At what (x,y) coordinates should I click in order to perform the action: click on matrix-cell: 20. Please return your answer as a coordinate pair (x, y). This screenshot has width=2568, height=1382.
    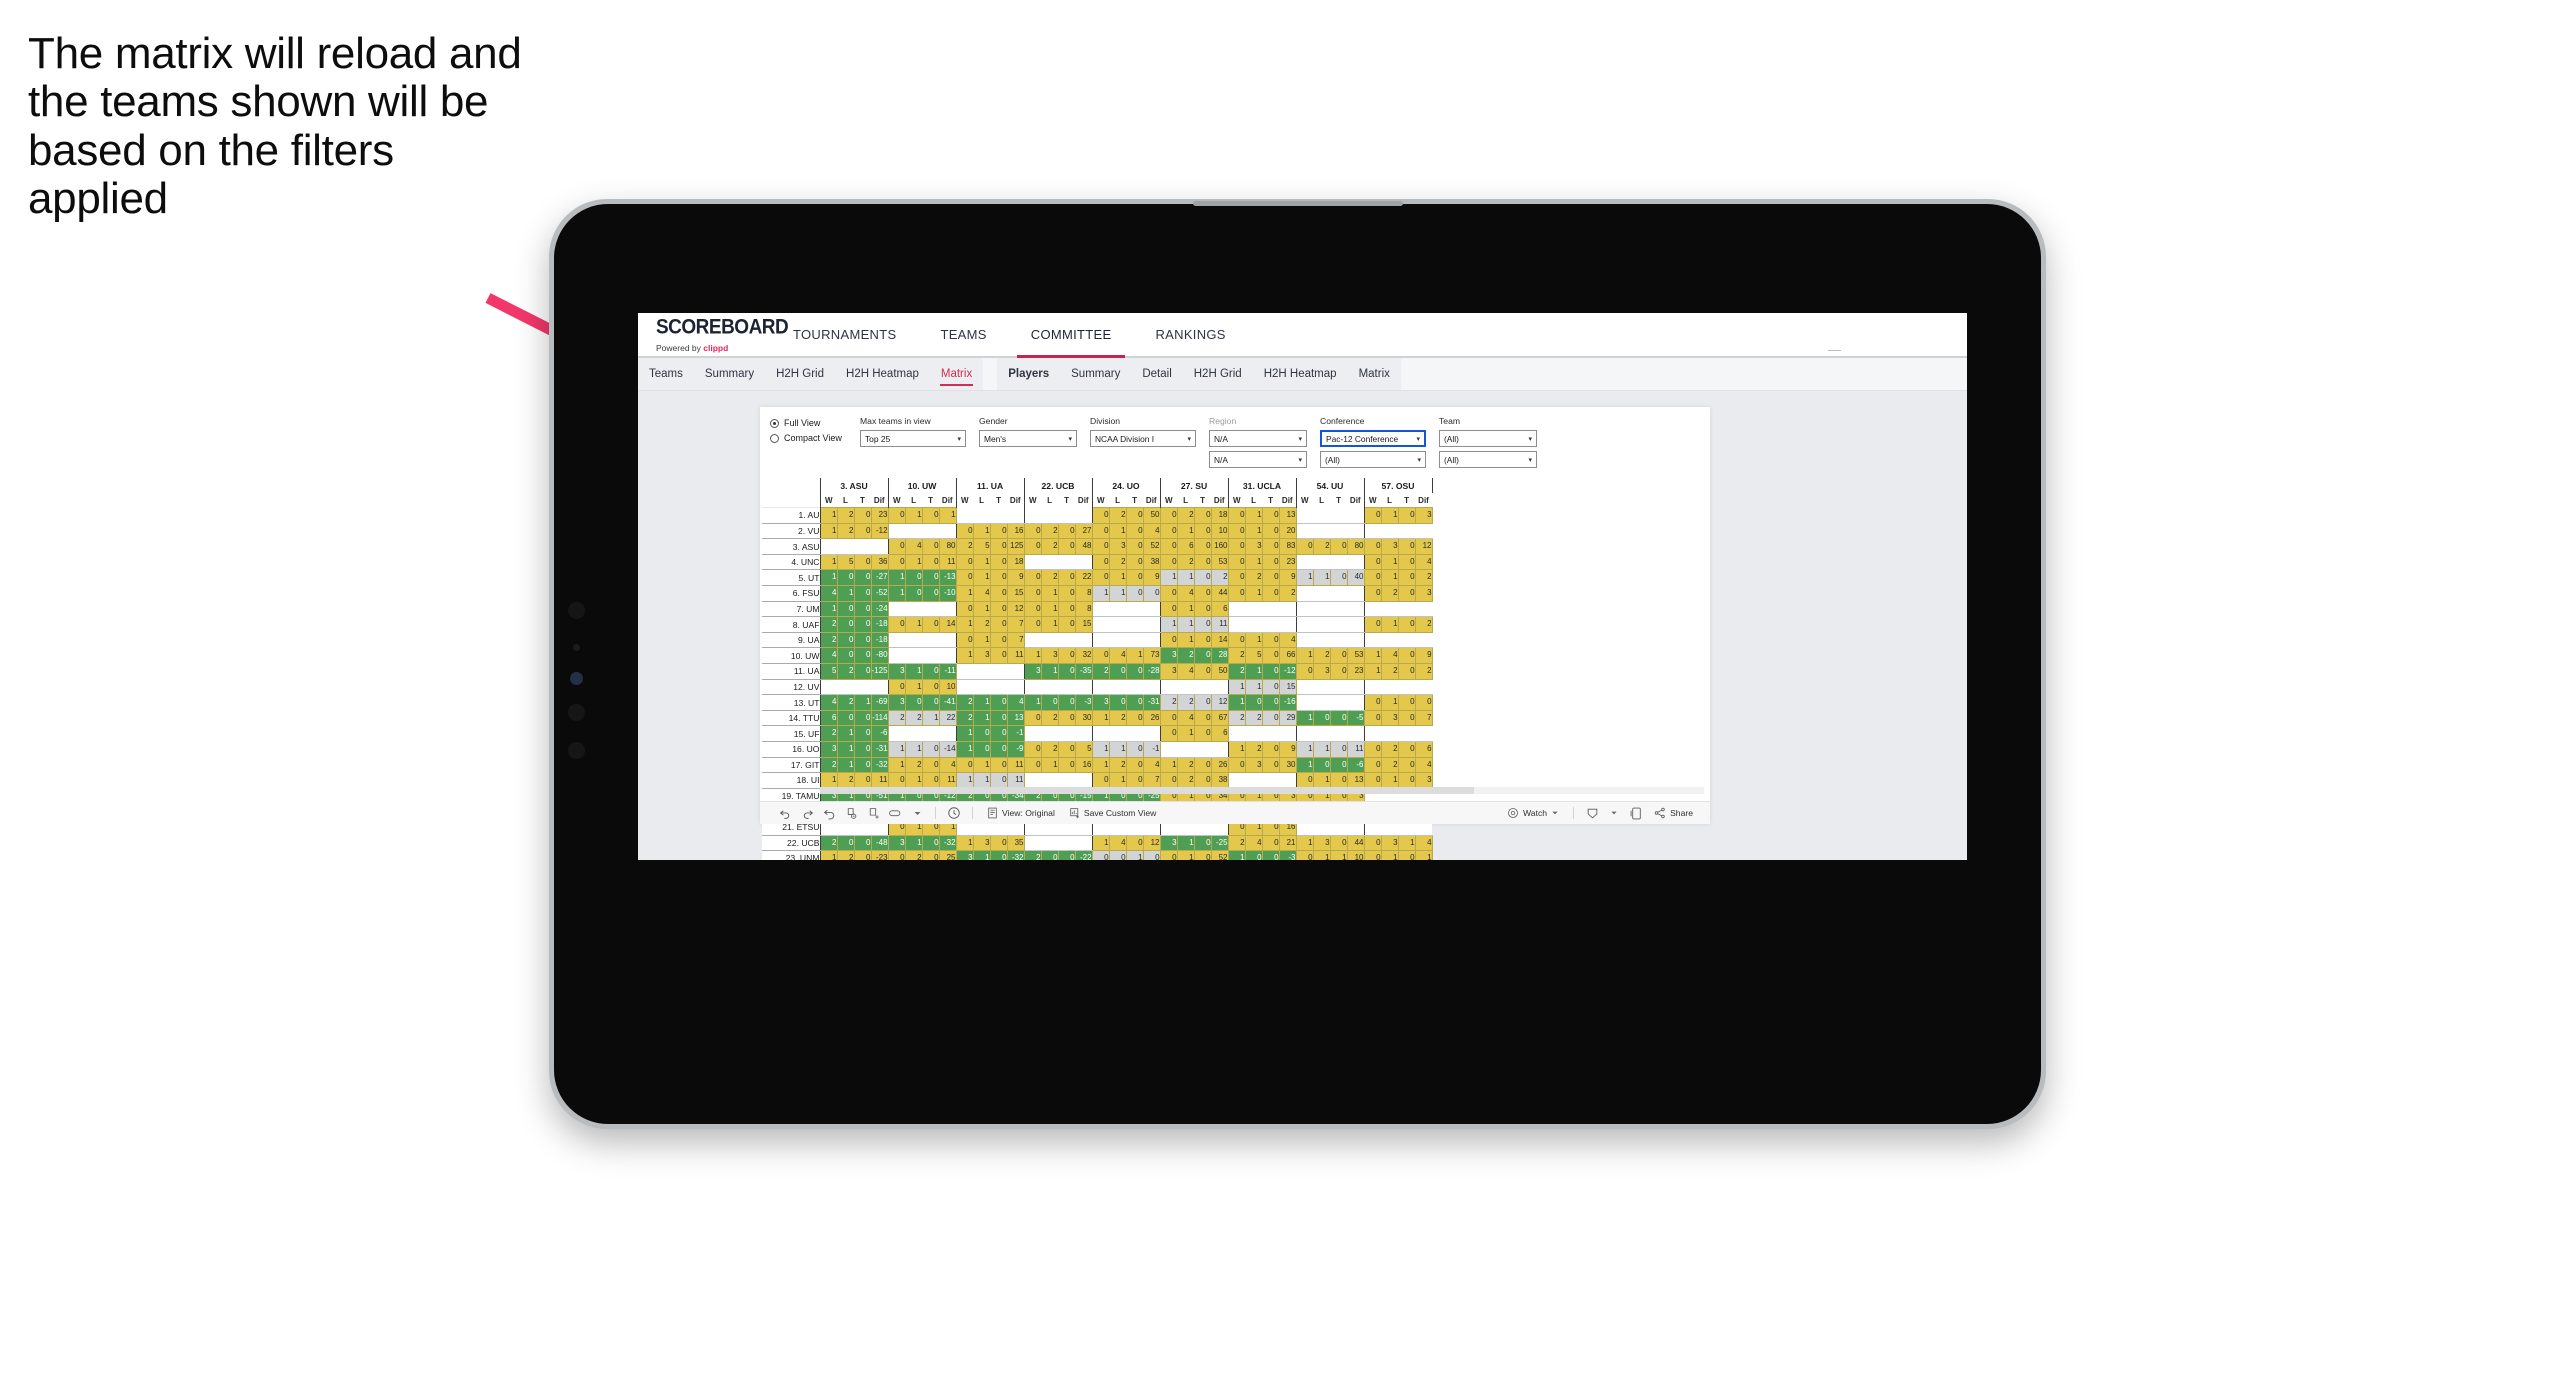
    Looking at the image, I should click on (1287, 531).